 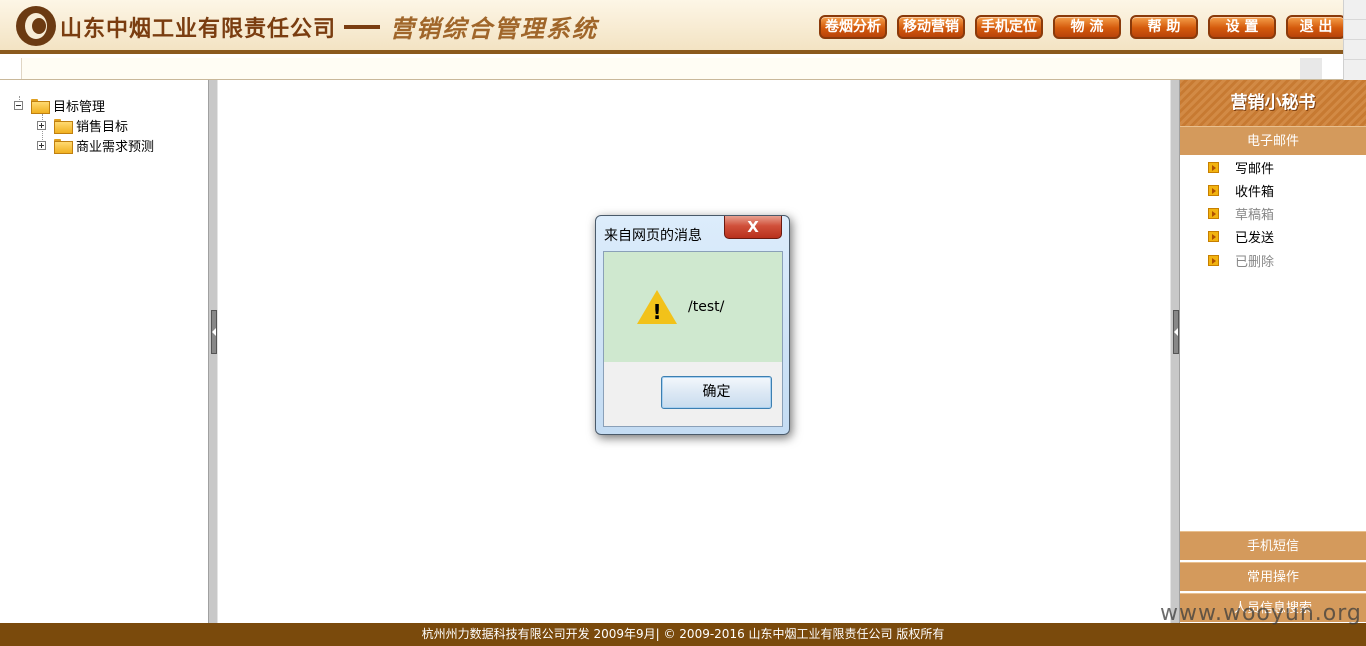 What do you see at coordinates (716, 392) in the screenshot?
I see `dialog-ok-button: 确定` at bounding box center [716, 392].